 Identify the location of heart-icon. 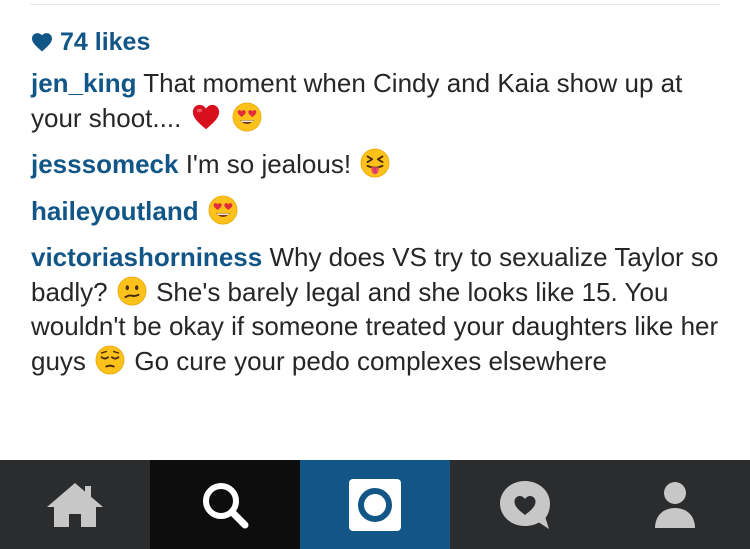
(42, 42).